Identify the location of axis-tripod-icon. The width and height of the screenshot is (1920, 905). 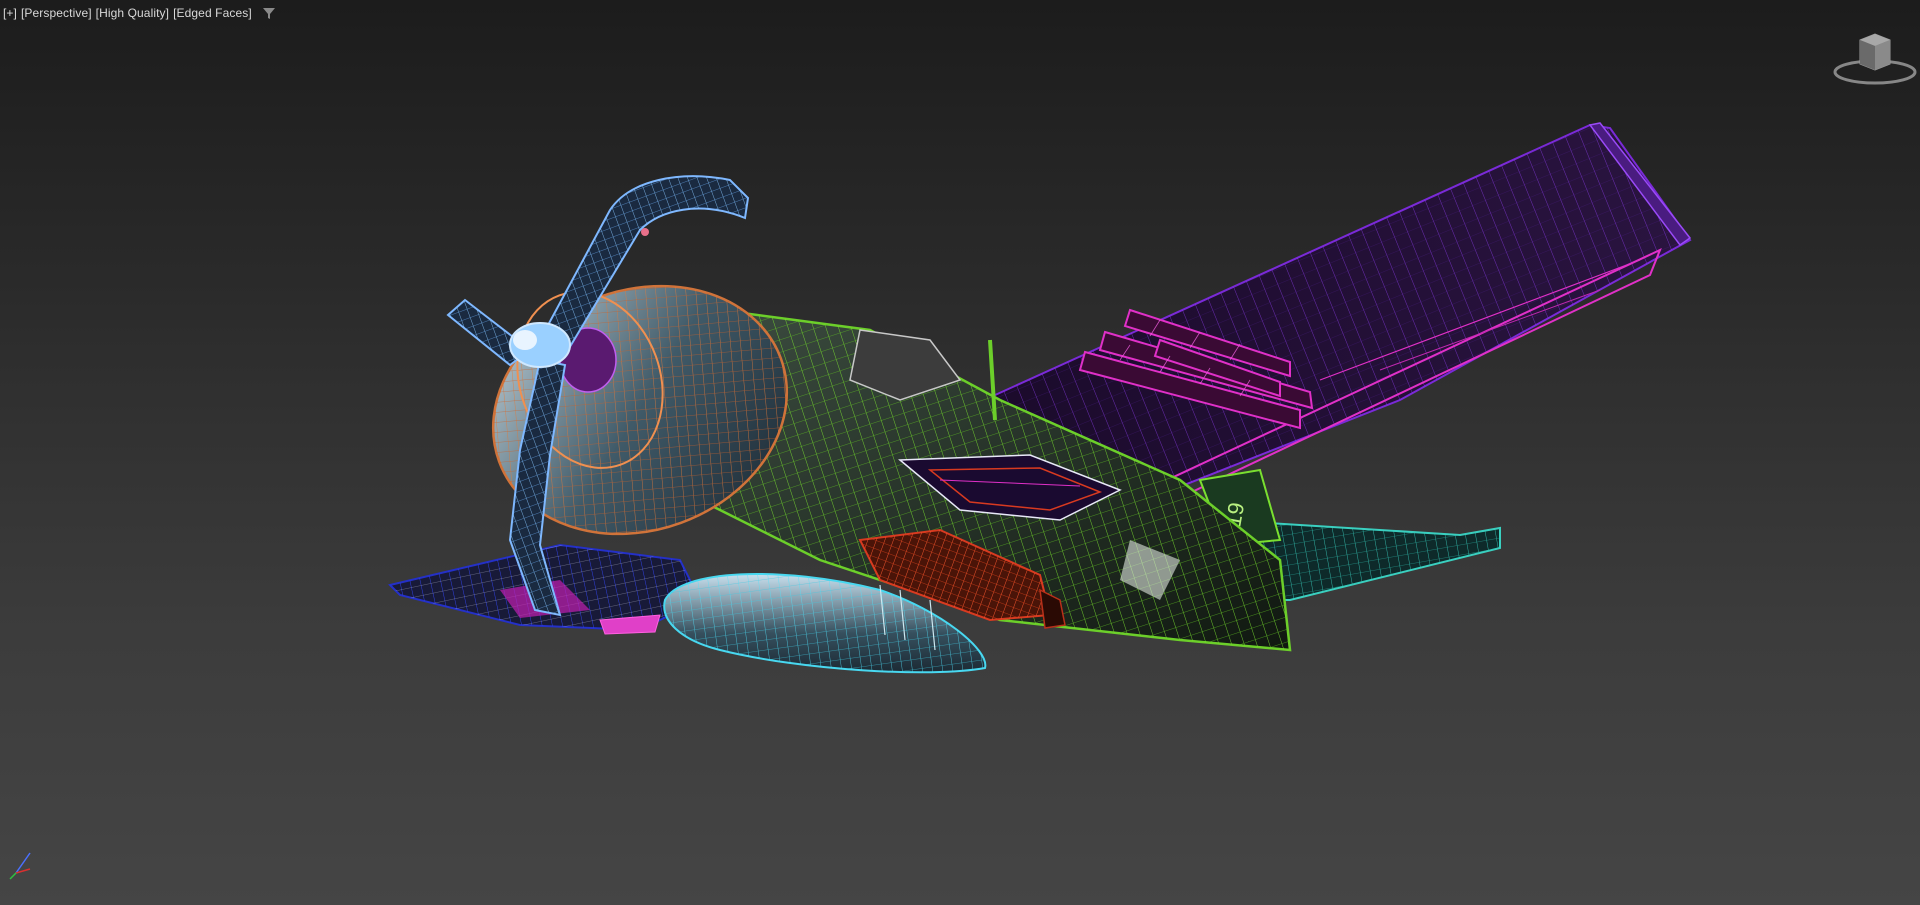
(21, 866).